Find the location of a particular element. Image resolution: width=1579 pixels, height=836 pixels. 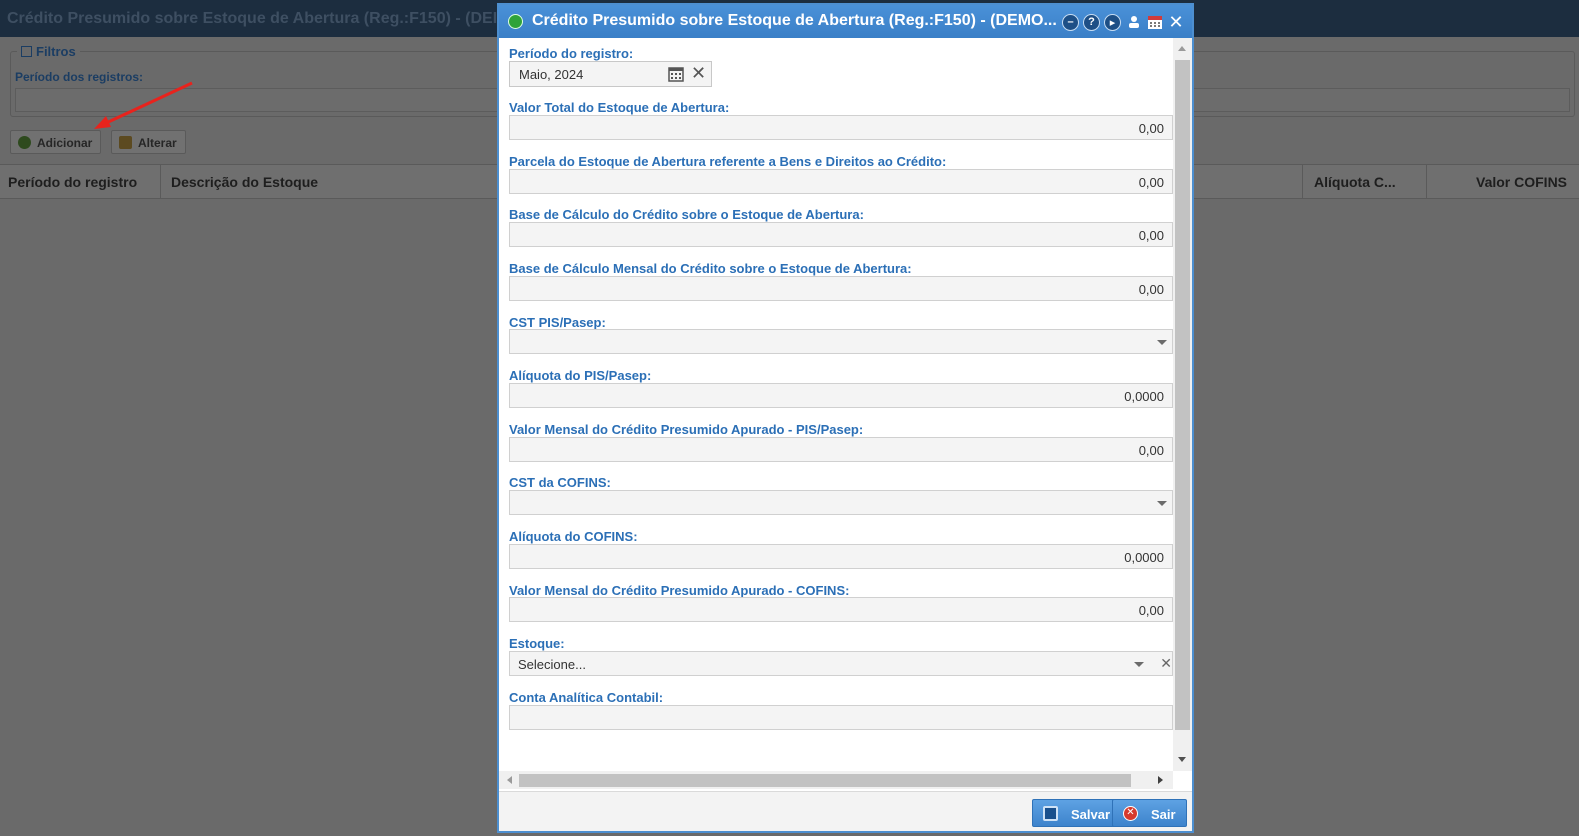

cst-pis-label: CST PIS/Pasep: is located at coordinates (557, 322).